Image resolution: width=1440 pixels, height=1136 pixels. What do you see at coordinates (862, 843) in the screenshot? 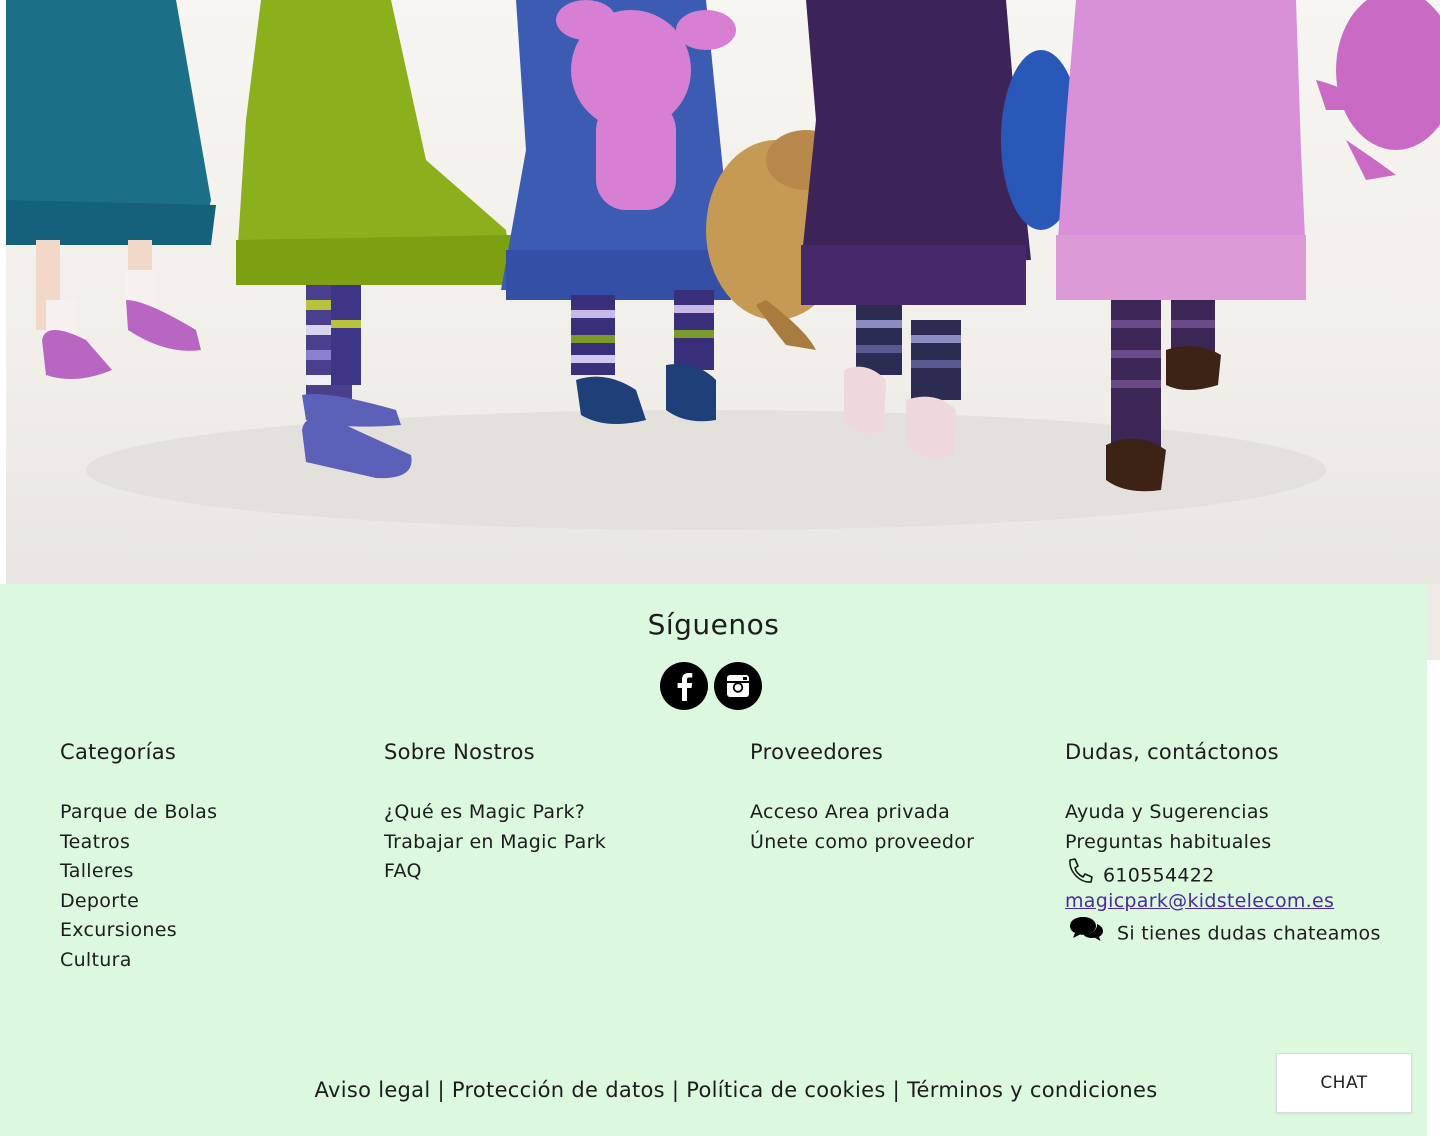
I see `providers-link: Únete como proveedor` at bounding box center [862, 843].